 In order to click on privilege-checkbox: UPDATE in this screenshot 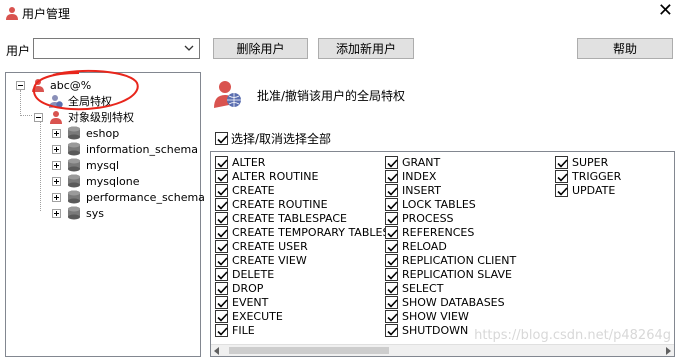, I will do `click(588, 190)`.